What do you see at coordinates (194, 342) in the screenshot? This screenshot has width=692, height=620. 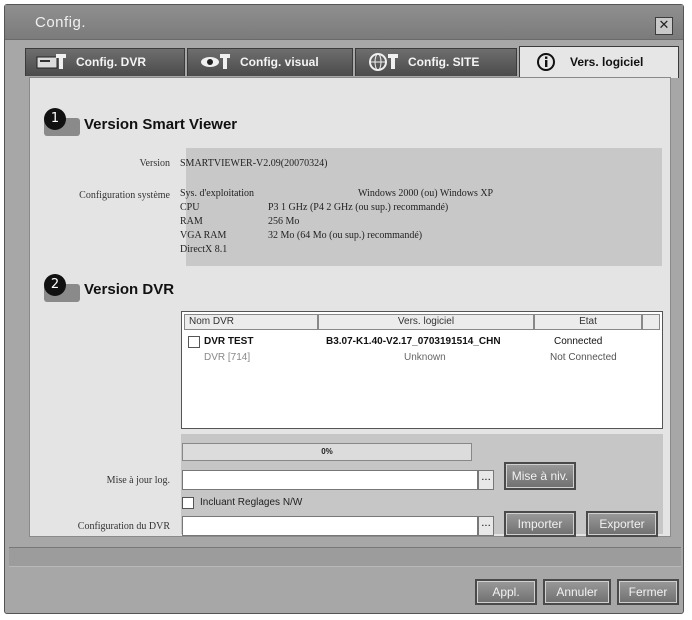 I see `row-checkbox` at bounding box center [194, 342].